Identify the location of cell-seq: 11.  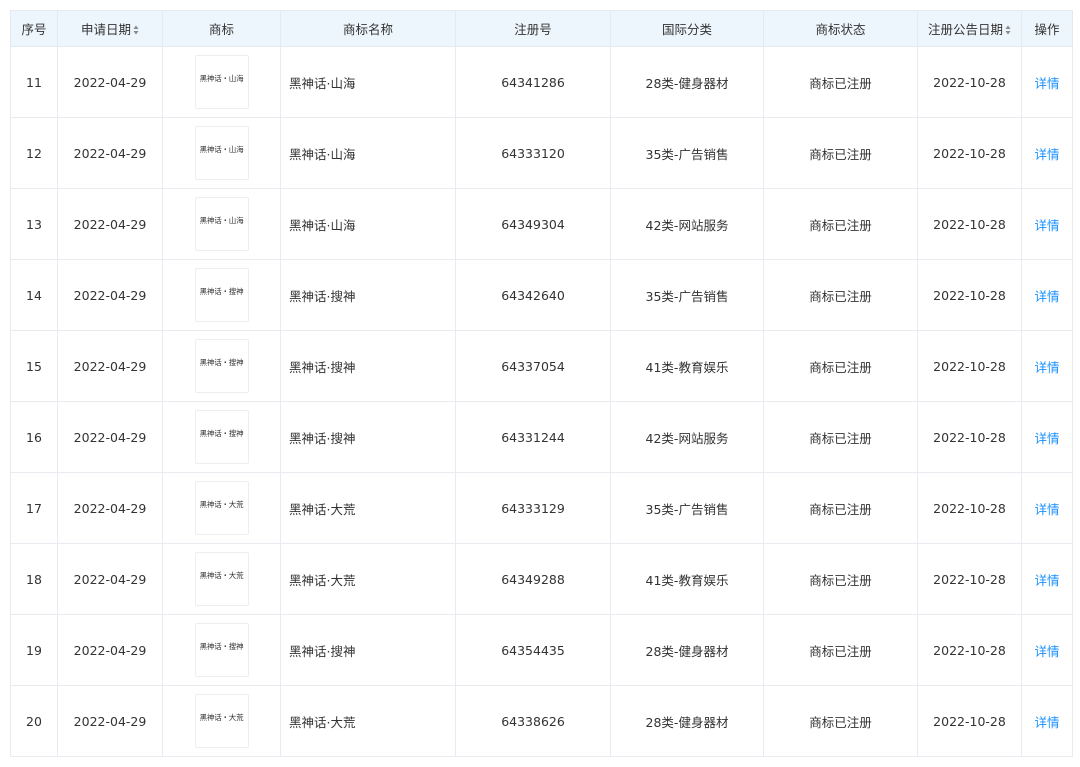
(34, 82).